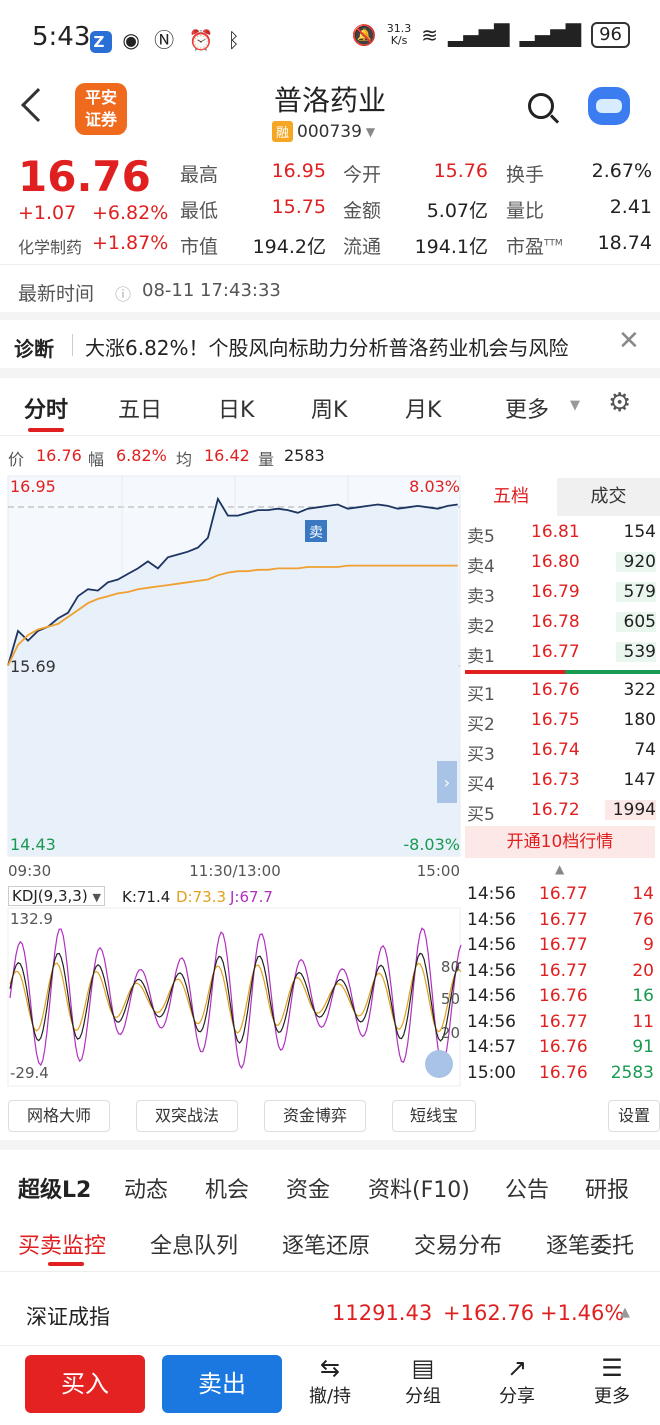 The height and width of the screenshot is (1425, 660). Describe the element at coordinates (590, 1244) in the screenshot. I see `subtab-tick-orders: 逐笔委托` at that location.